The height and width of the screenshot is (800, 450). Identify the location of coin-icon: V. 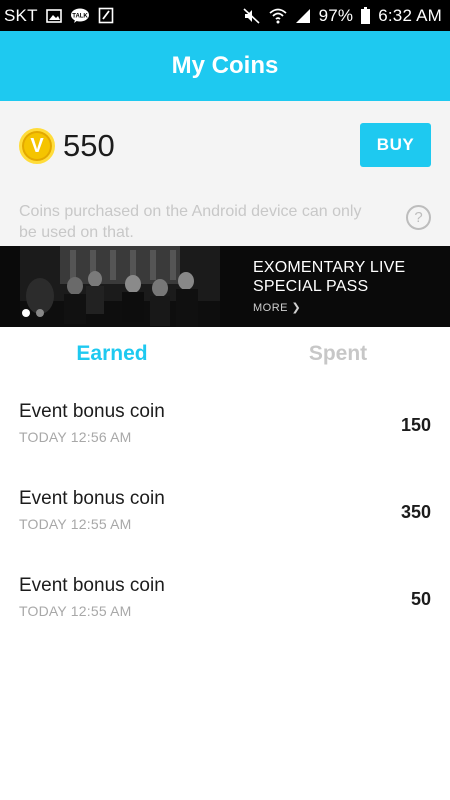
(37, 146).